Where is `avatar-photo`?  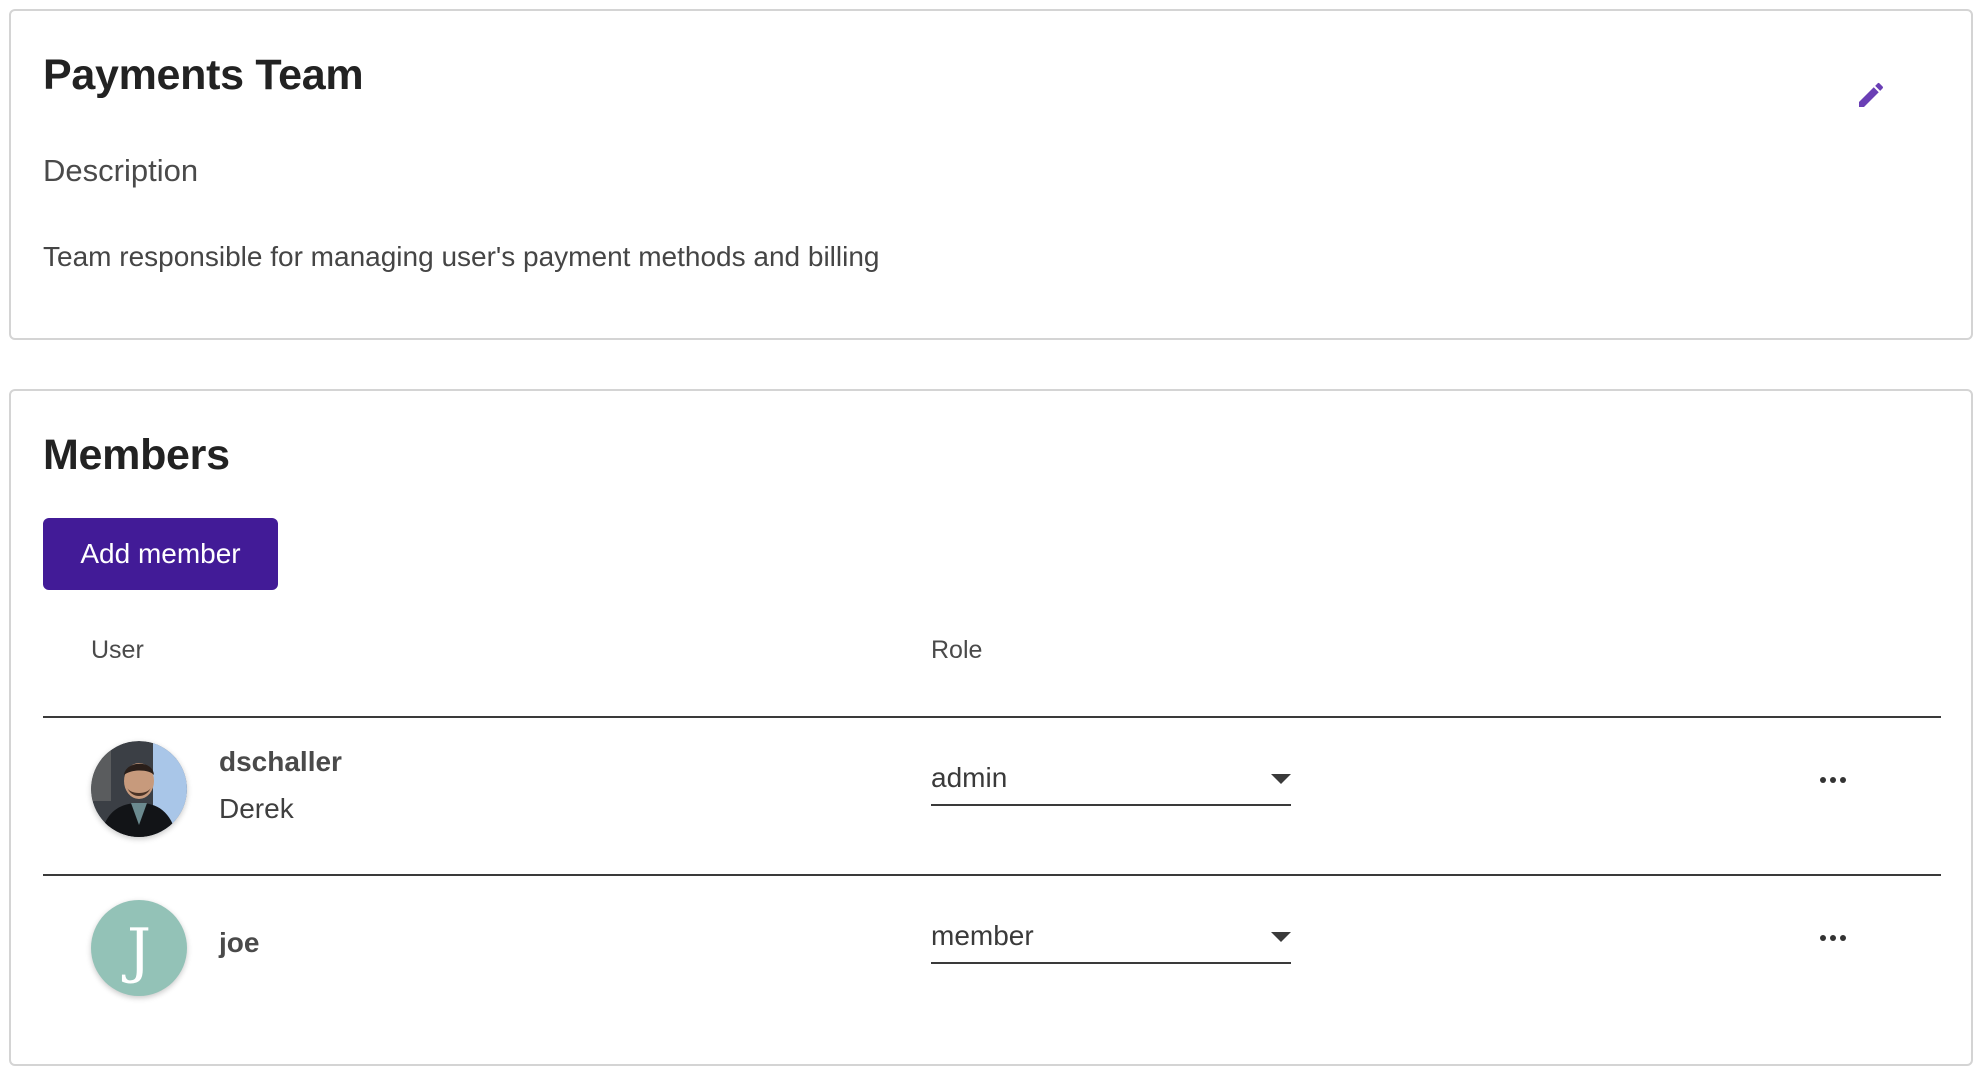
avatar-photo is located at coordinates (139, 789).